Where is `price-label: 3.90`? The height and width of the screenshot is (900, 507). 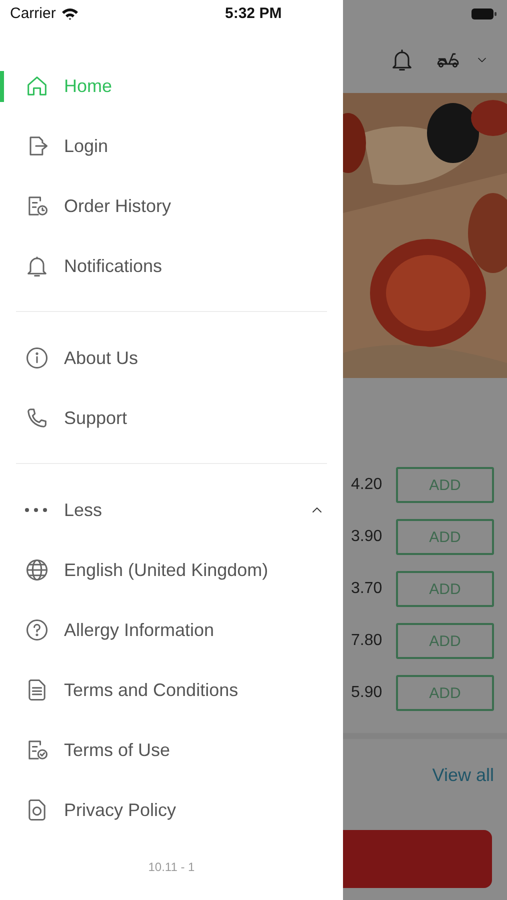 price-label: 3.90 is located at coordinates (366, 537).